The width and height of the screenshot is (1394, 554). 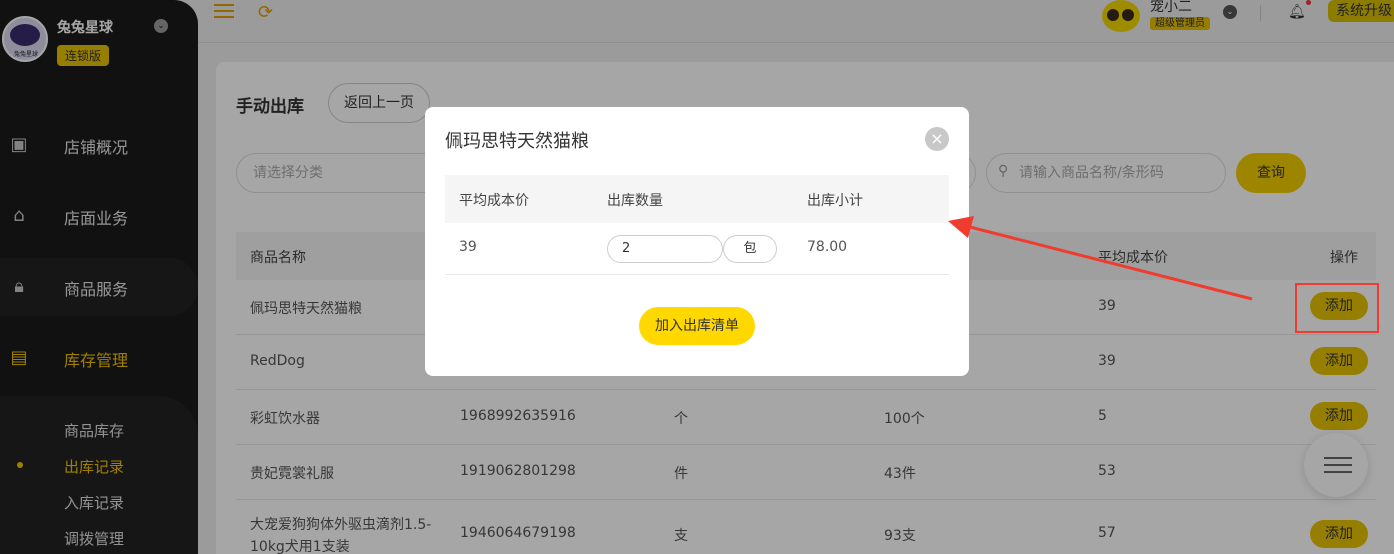 I want to click on annotation-highlight-box, so click(x=1337, y=308).